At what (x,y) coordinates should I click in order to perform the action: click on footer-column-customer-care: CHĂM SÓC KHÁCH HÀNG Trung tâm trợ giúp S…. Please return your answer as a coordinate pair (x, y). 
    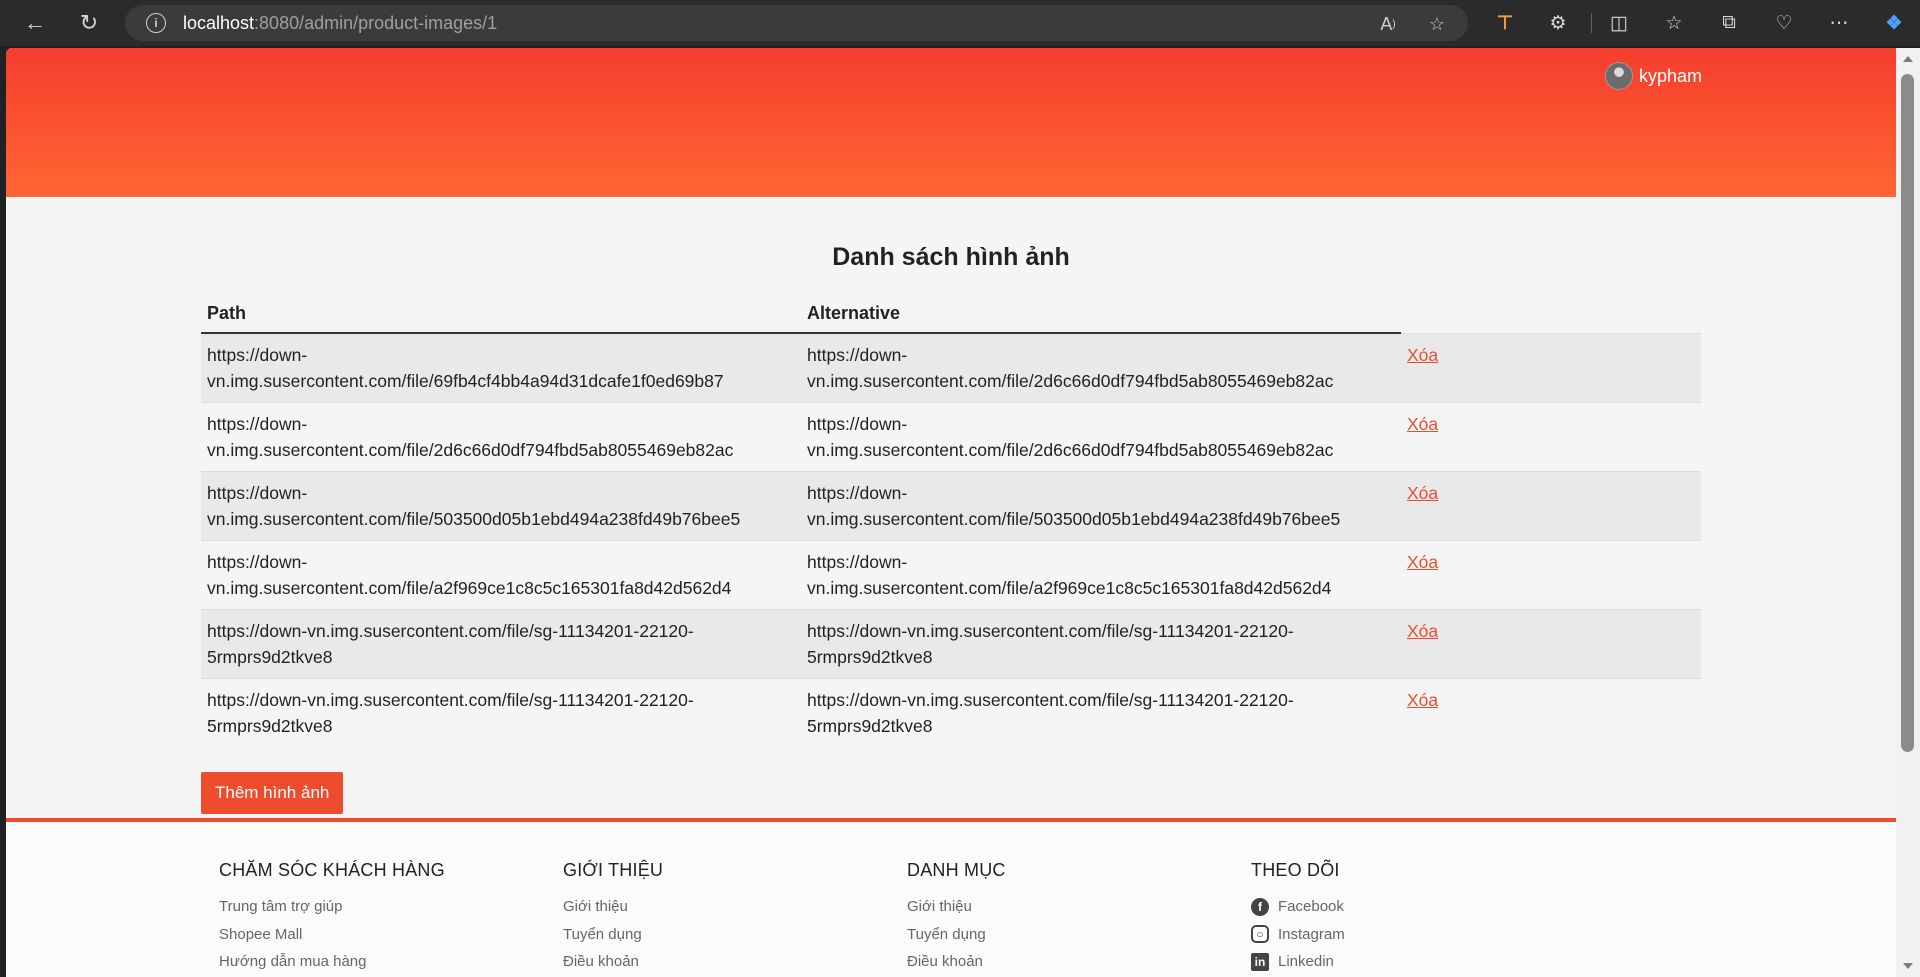
    Looking at the image, I should click on (332, 918).